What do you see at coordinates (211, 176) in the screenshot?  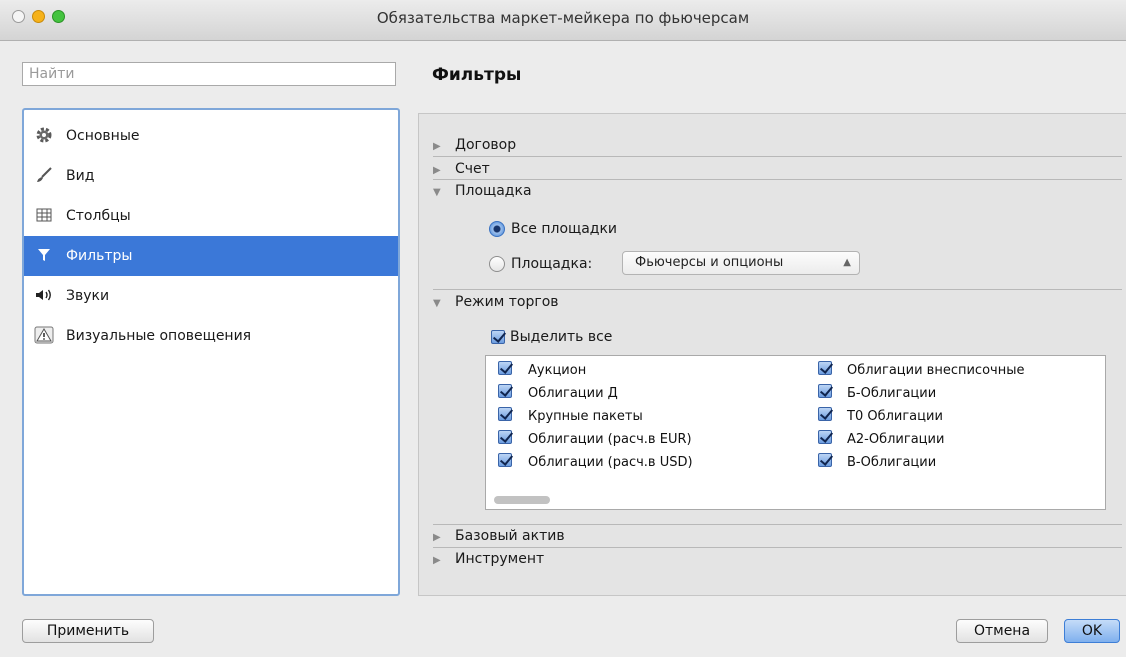 I see `sidebar-item-view: Вид` at bounding box center [211, 176].